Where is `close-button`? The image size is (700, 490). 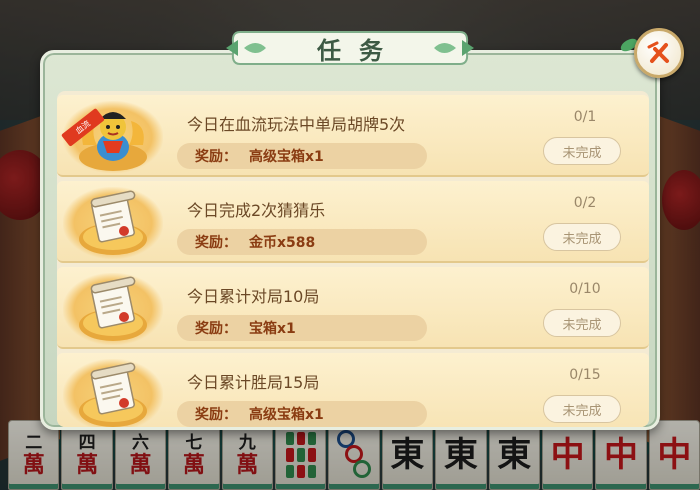
close-button is located at coordinates (659, 53).